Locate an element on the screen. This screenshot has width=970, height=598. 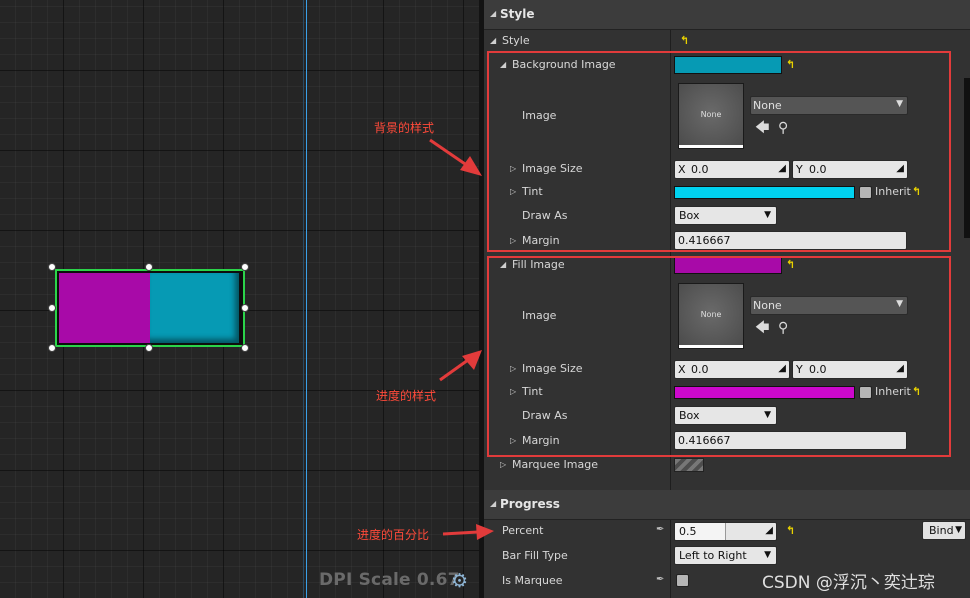
bind-button: Bind ▼ is located at coordinates (944, 530).